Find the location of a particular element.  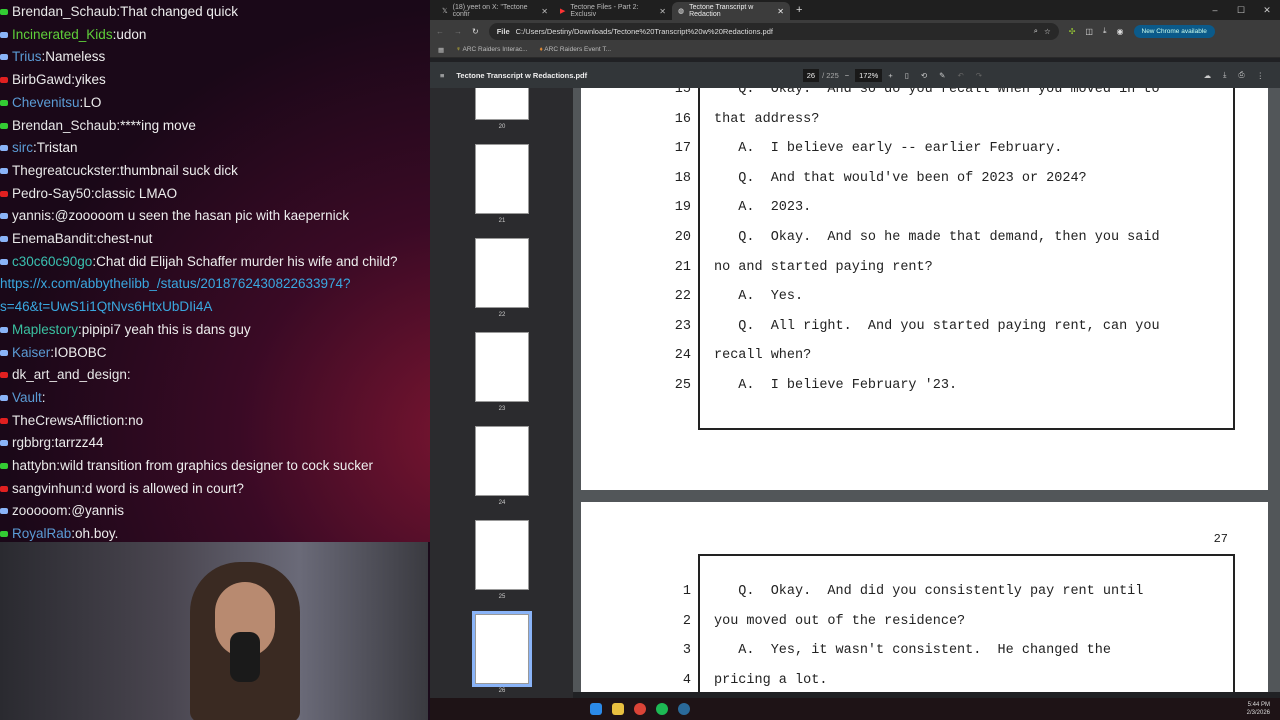

thumbnail-number: 21 is located at coordinates (502, 221).